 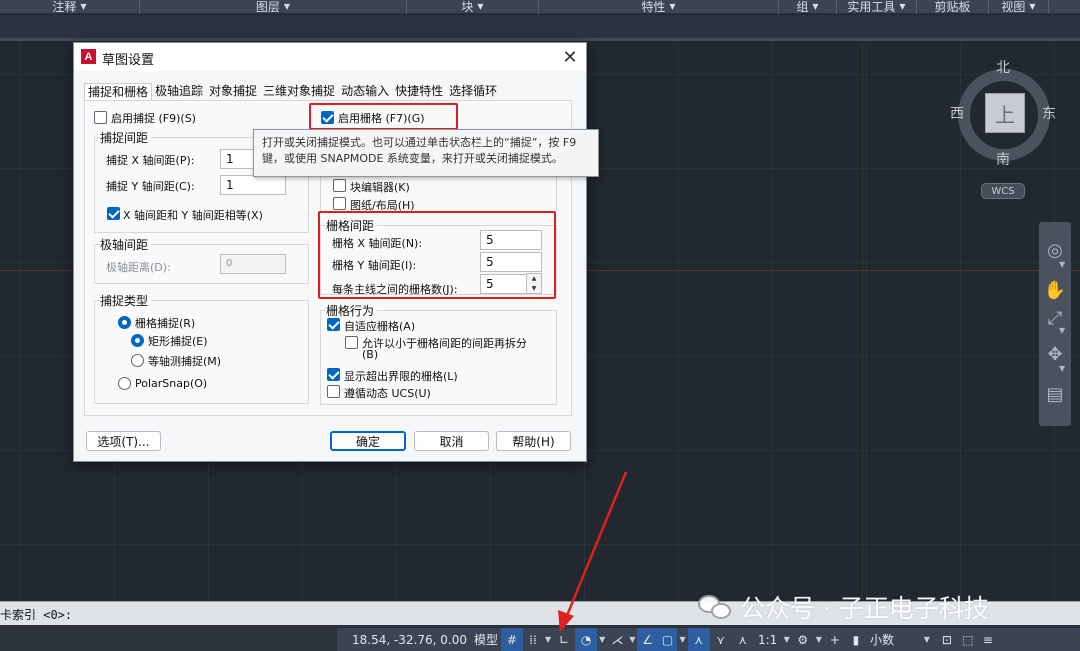 I want to click on paper-layout-checkbox, so click(x=339, y=203).